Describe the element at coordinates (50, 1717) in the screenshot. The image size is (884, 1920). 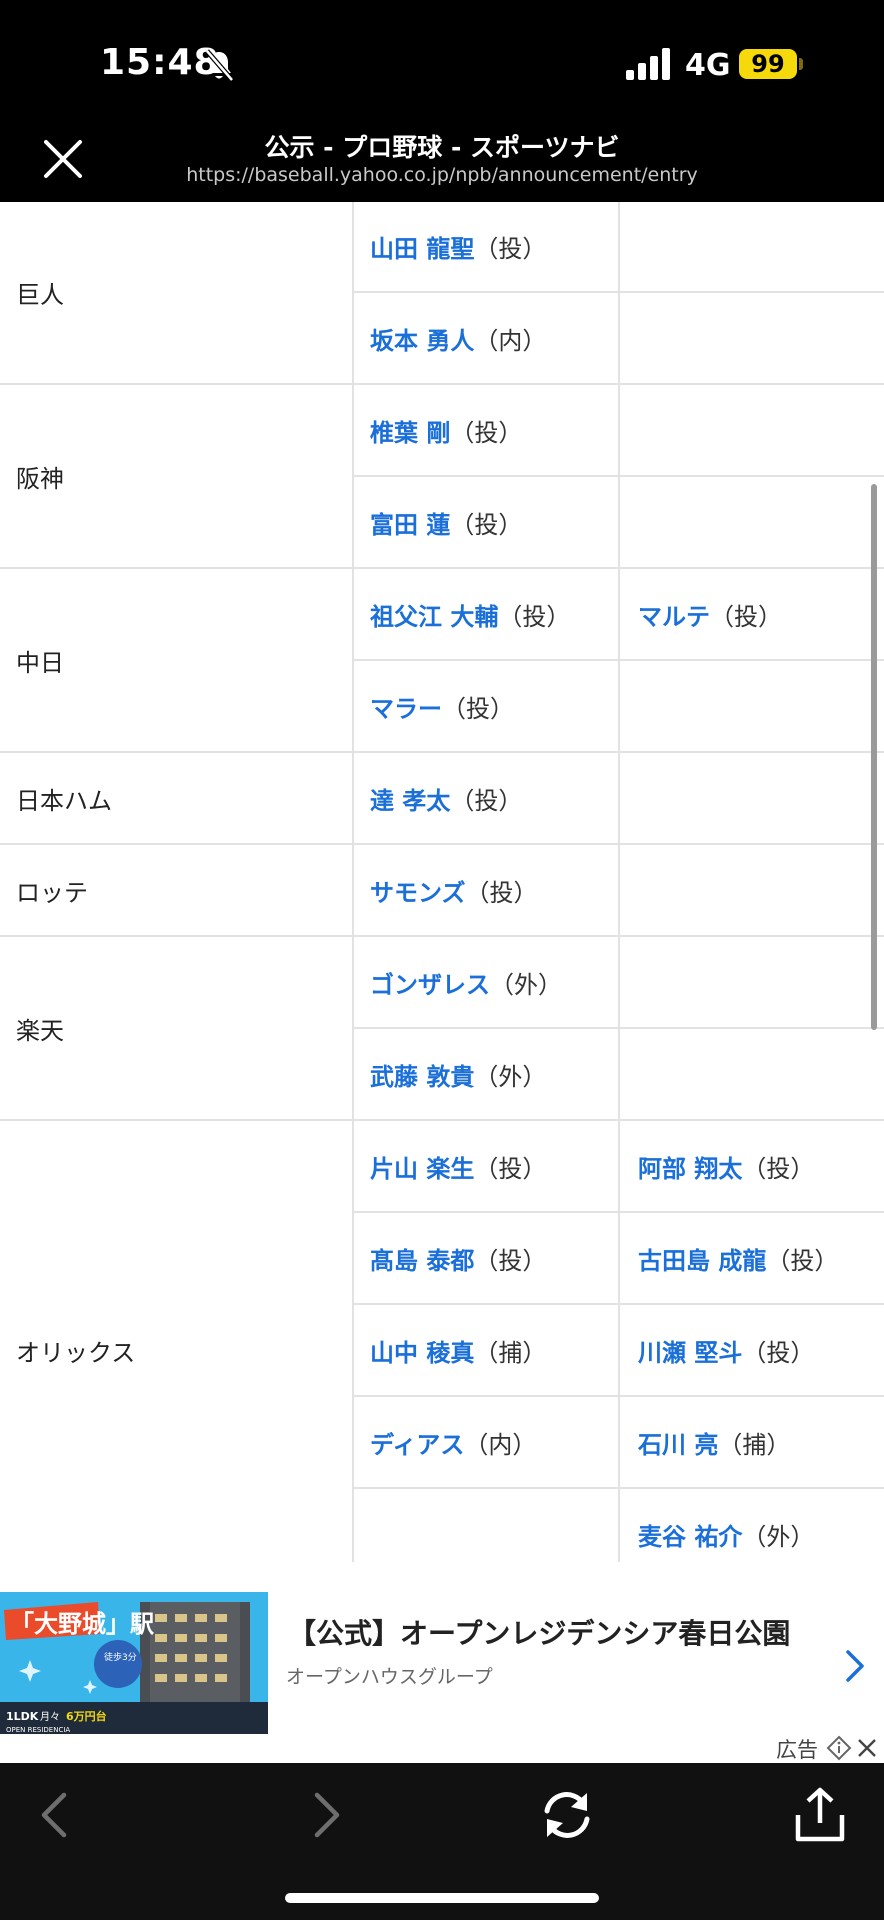
I see `ad-image-price-prefix: 月々` at that location.